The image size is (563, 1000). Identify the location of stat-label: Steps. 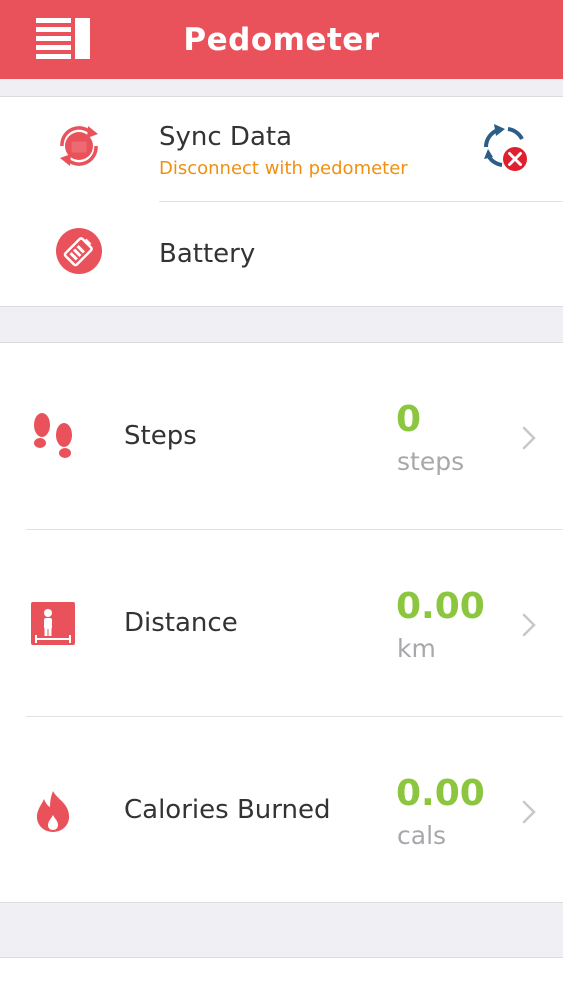
(160, 436).